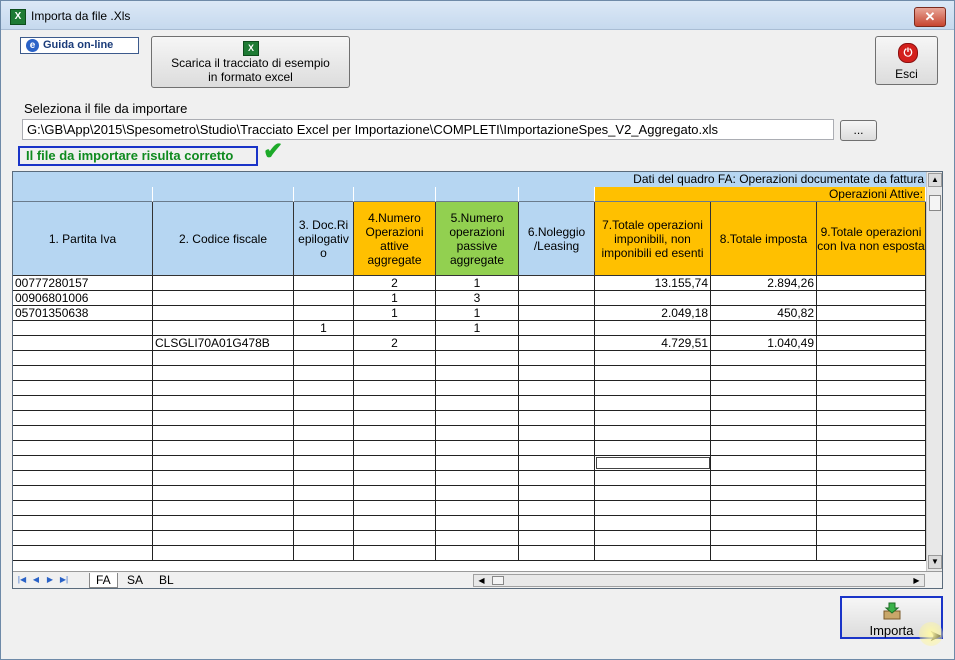  What do you see at coordinates (477, 239) in the screenshot?
I see `column-header: 5.Numero operazioni passive aggregate` at bounding box center [477, 239].